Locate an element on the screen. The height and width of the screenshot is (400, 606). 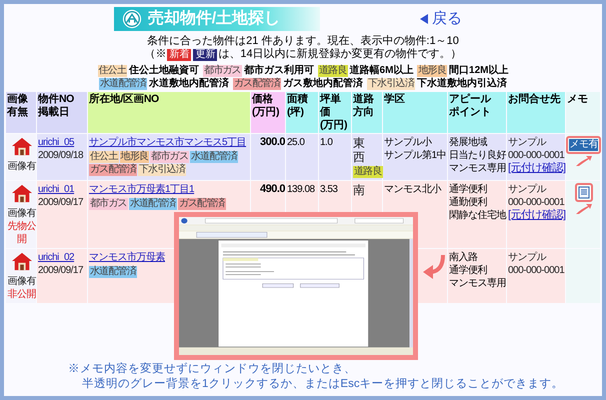
legend-tag: 住公土 is located at coordinates (113, 71).